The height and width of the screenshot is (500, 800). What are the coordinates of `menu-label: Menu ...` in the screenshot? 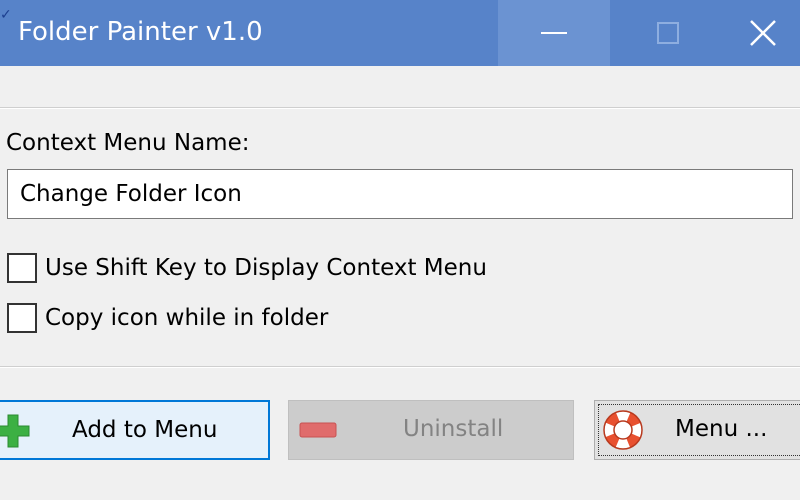 It's located at (721, 429).